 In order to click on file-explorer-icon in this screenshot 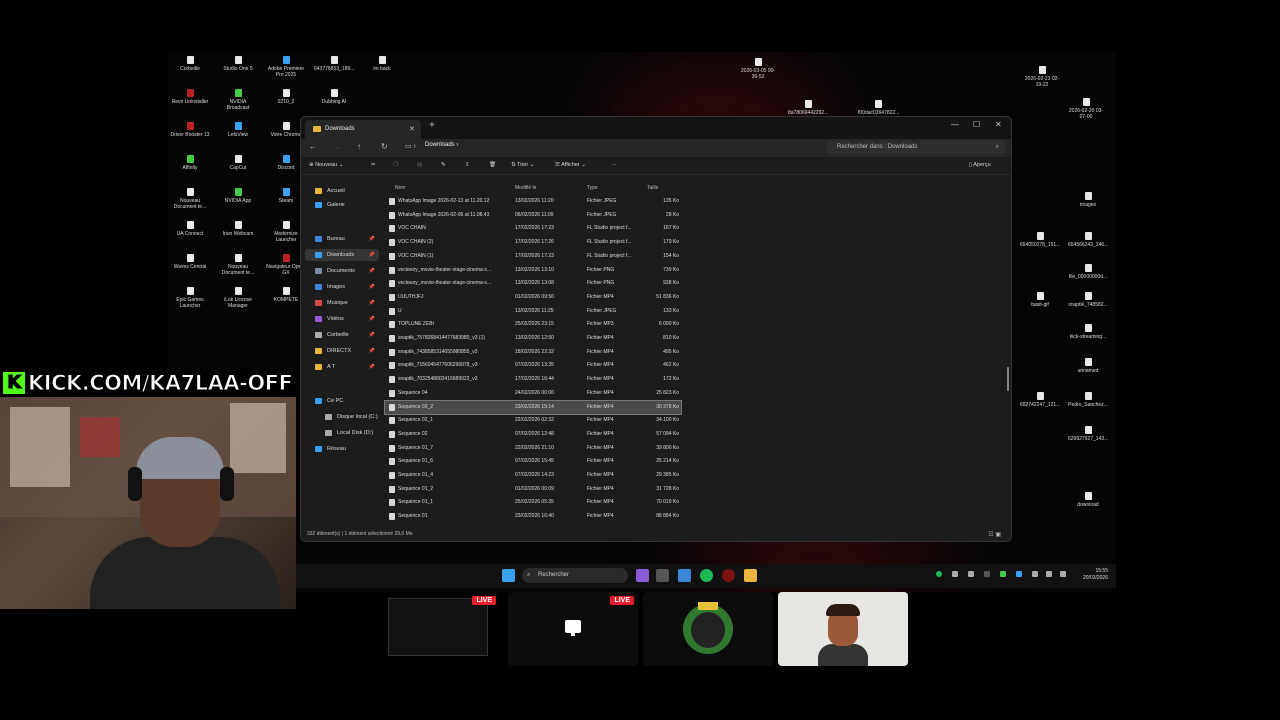, I will do `click(750, 575)`.